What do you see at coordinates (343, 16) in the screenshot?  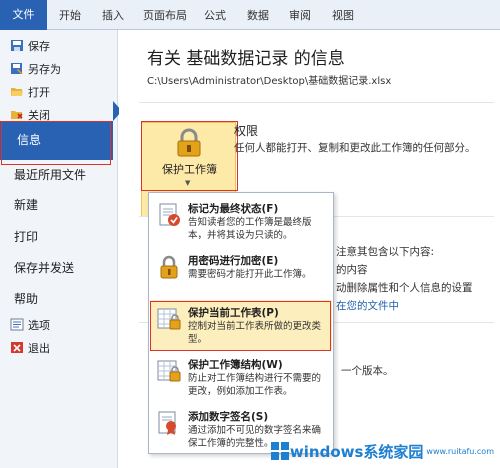 I see `tab-view: 视图` at bounding box center [343, 16].